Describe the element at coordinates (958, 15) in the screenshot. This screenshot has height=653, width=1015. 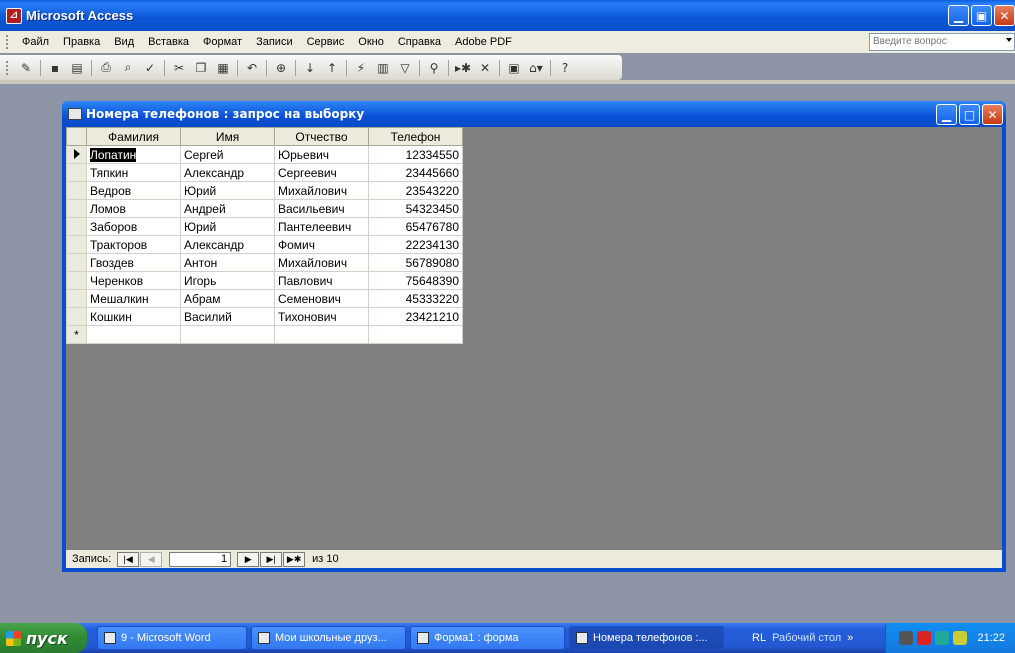
I see `minimize-button: ▁` at that location.